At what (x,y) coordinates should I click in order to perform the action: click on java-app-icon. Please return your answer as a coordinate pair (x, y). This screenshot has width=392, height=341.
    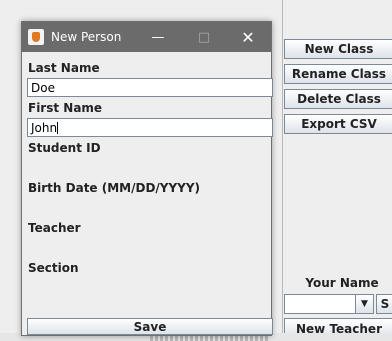
    Looking at the image, I should click on (36, 37).